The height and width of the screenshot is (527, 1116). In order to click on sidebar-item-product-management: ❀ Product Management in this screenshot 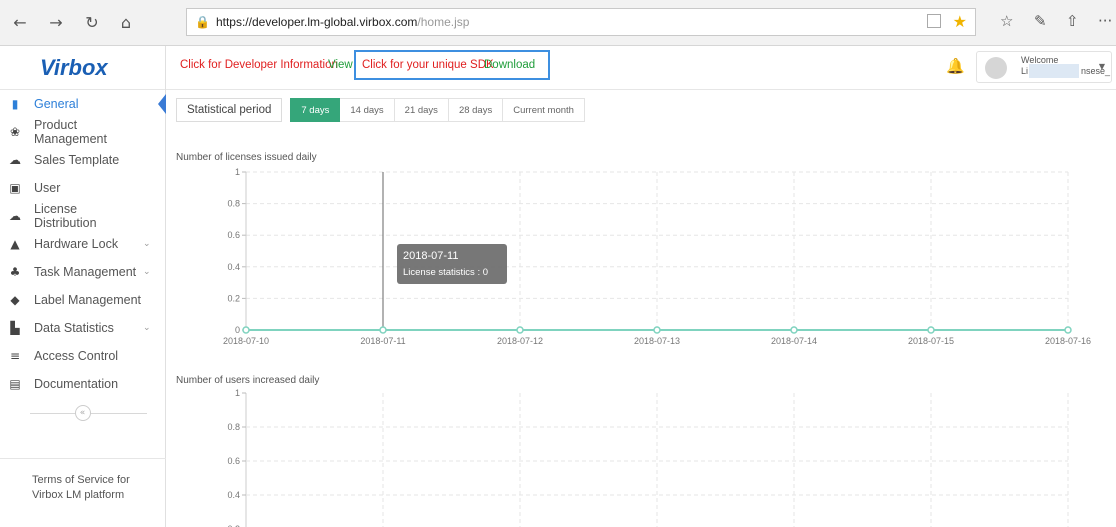, I will do `click(82, 132)`.